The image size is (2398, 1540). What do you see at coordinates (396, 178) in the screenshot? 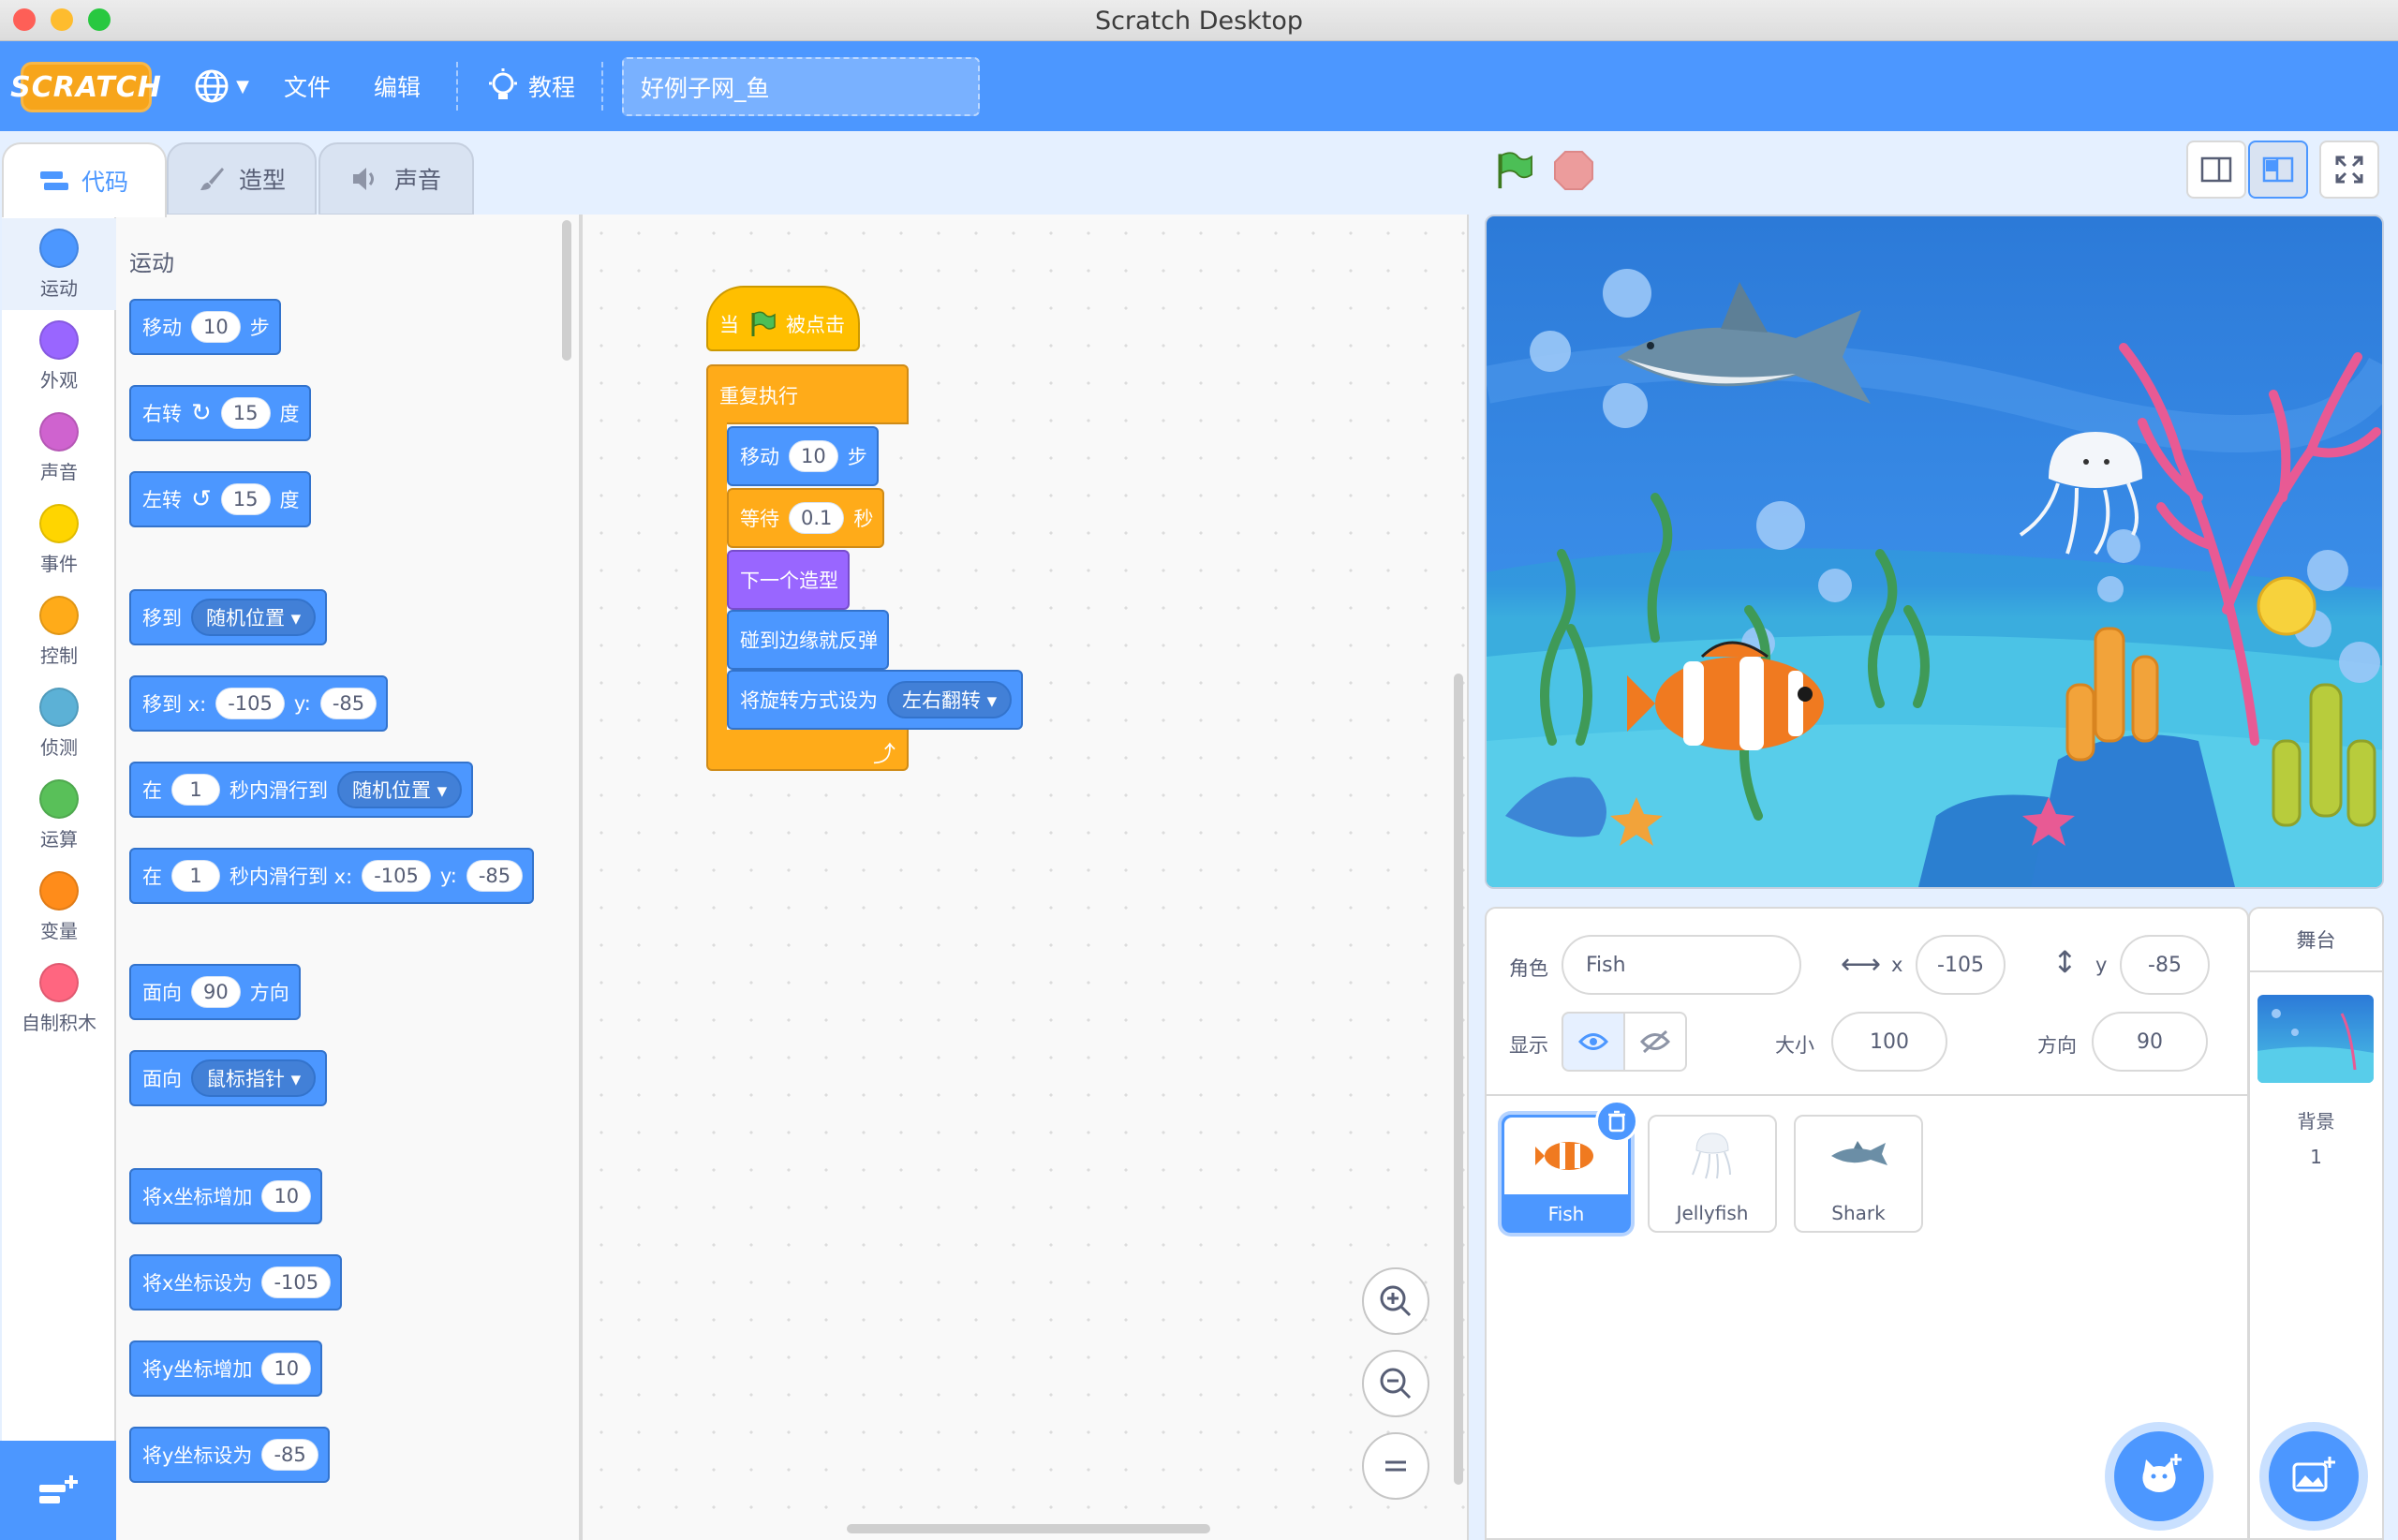
I see `tab-sounds: 声音` at bounding box center [396, 178].